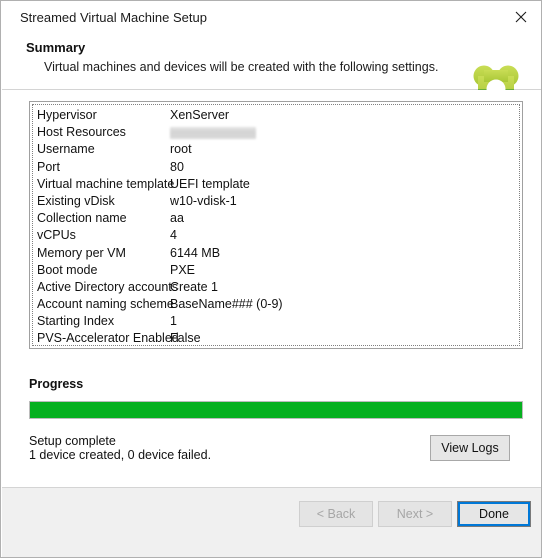 The image size is (542, 558). Describe the element at coordinates (105, 304) in the screenshot. I see `settings-row-label: Account naming scheme` at that location.